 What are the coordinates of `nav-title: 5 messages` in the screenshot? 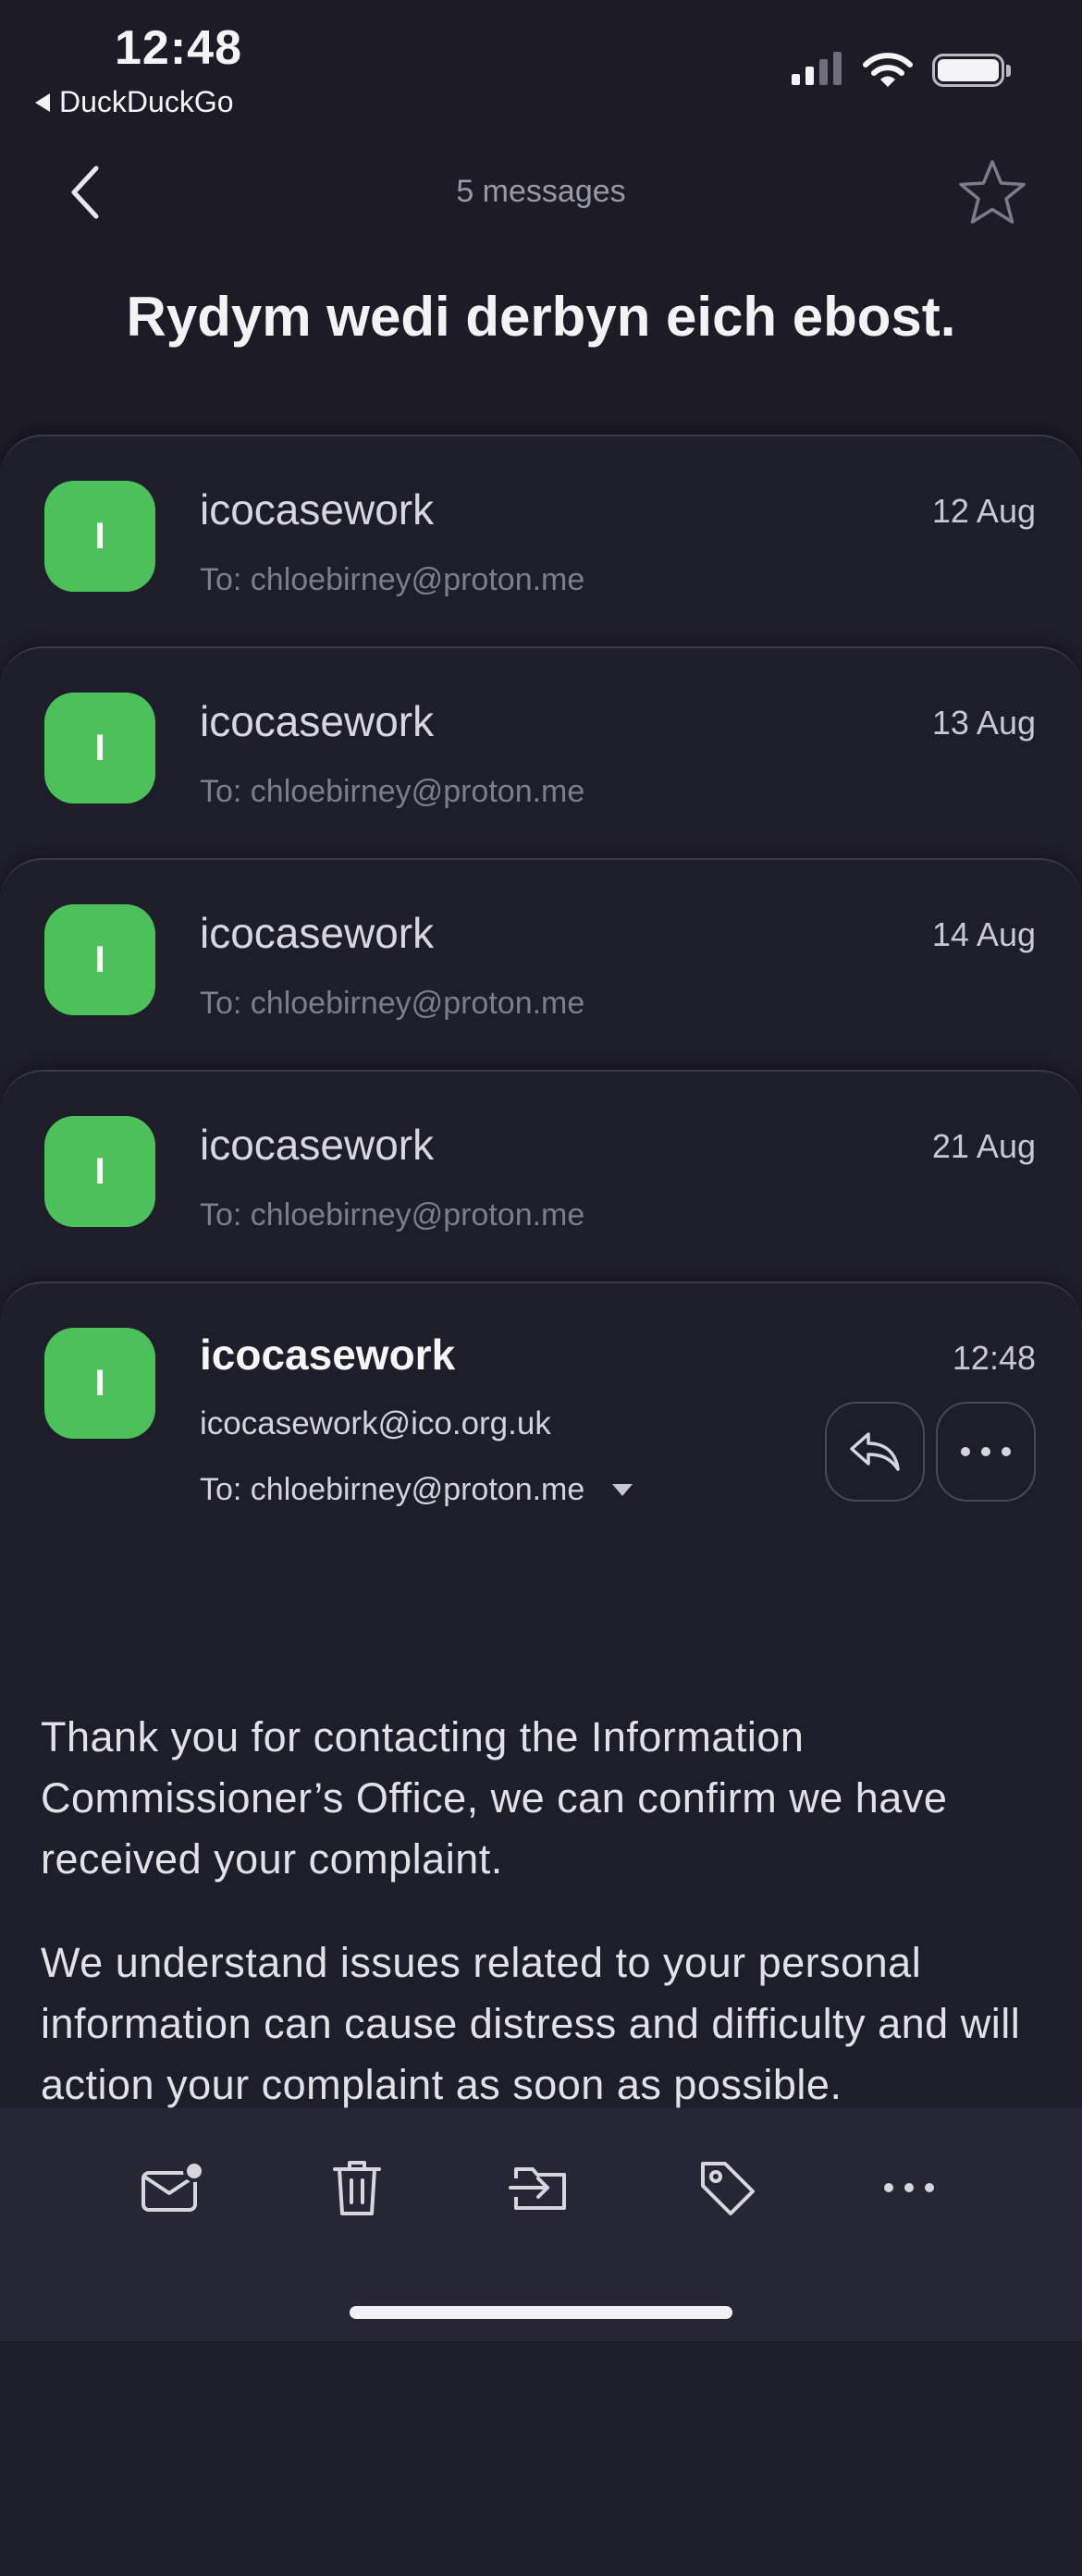 It's located at (541, 192).